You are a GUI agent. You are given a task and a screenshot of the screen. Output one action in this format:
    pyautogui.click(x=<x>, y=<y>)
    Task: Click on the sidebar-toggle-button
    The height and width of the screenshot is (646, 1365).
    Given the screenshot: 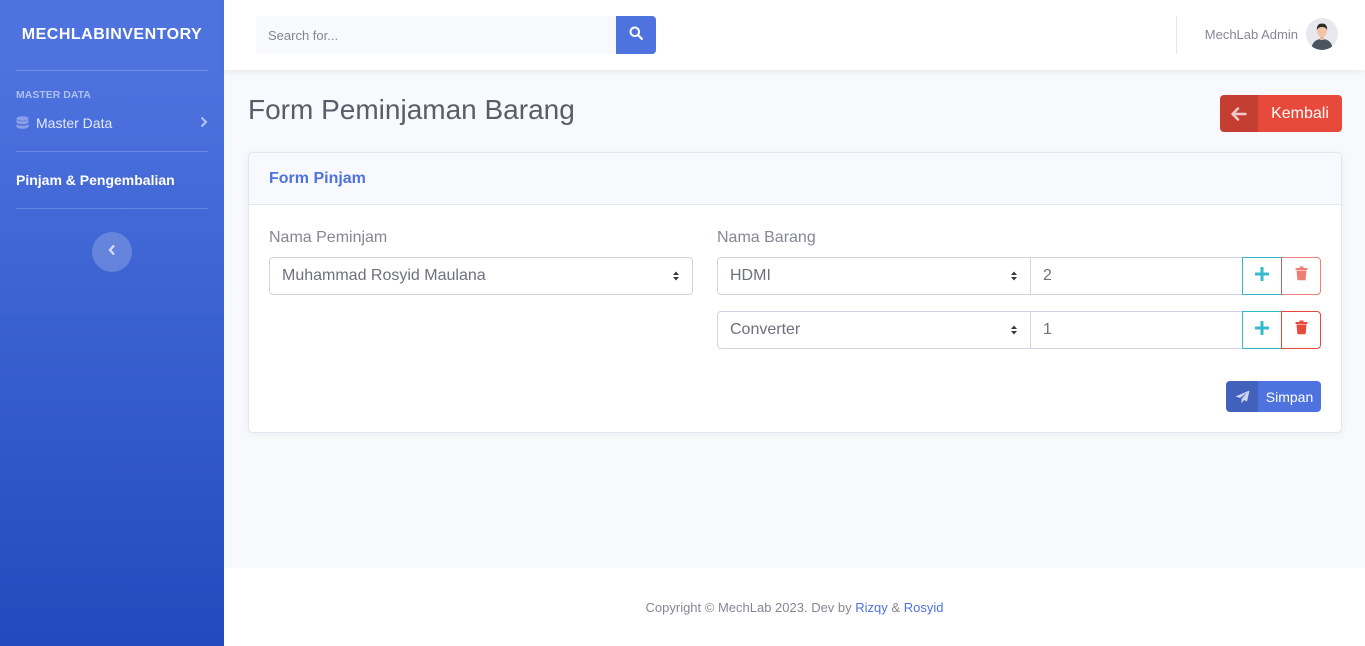 What is the action you would take?
    pyautogui.click(x=112, y=252)
    